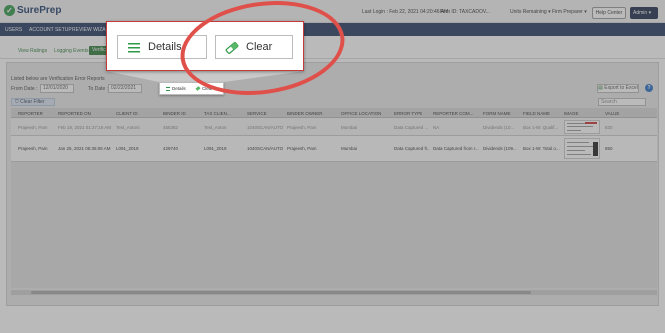  I want to click on zoom-details-label: Details, so click(165, 47).